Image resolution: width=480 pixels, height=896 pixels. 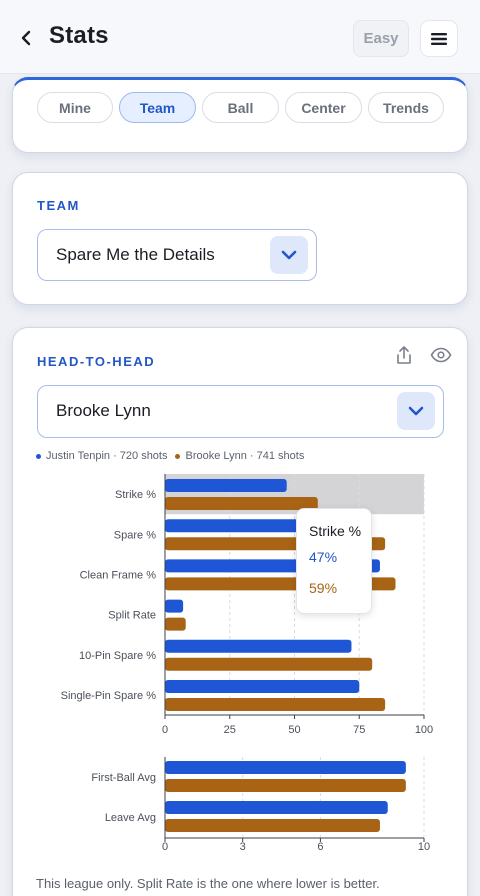 I want to click on chart-category-label: 10-Pin Spare %, so click(x=117, y=656).